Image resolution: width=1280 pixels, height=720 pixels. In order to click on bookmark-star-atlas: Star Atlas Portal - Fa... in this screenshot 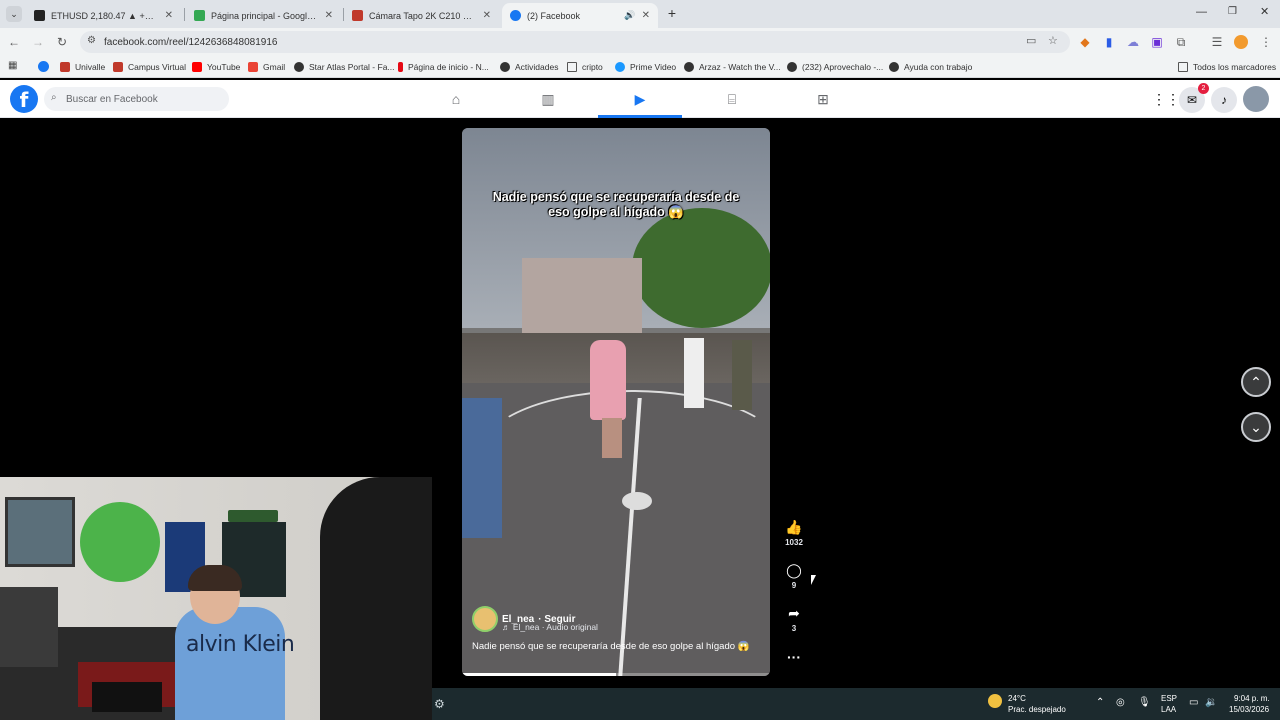, I will do `click(344, 67)`.